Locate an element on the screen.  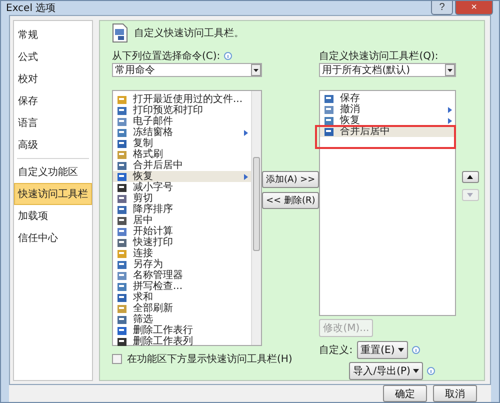
command-item: 复制 is located at coordinates (182, 143).